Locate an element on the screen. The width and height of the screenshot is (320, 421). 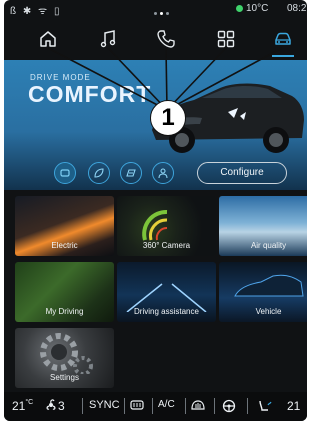
tile-label: Driving assistance is located at coordinates (166, 311).